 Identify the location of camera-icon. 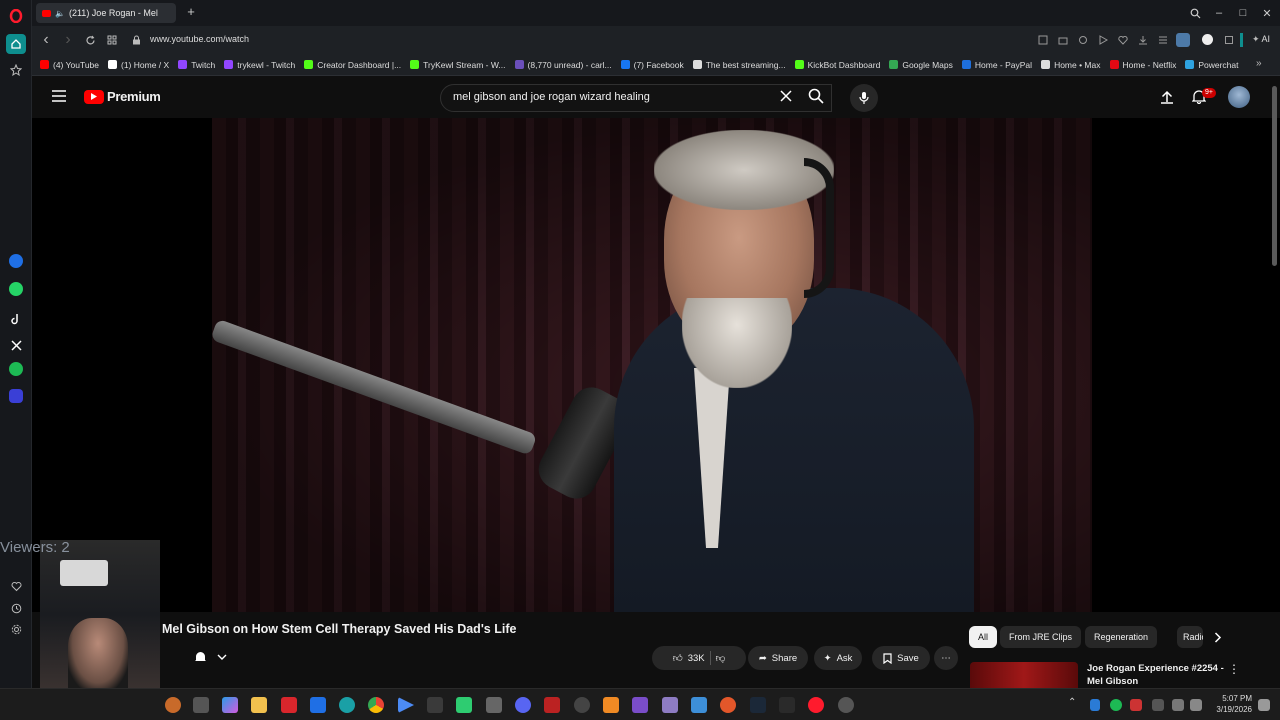
(1063, 40).